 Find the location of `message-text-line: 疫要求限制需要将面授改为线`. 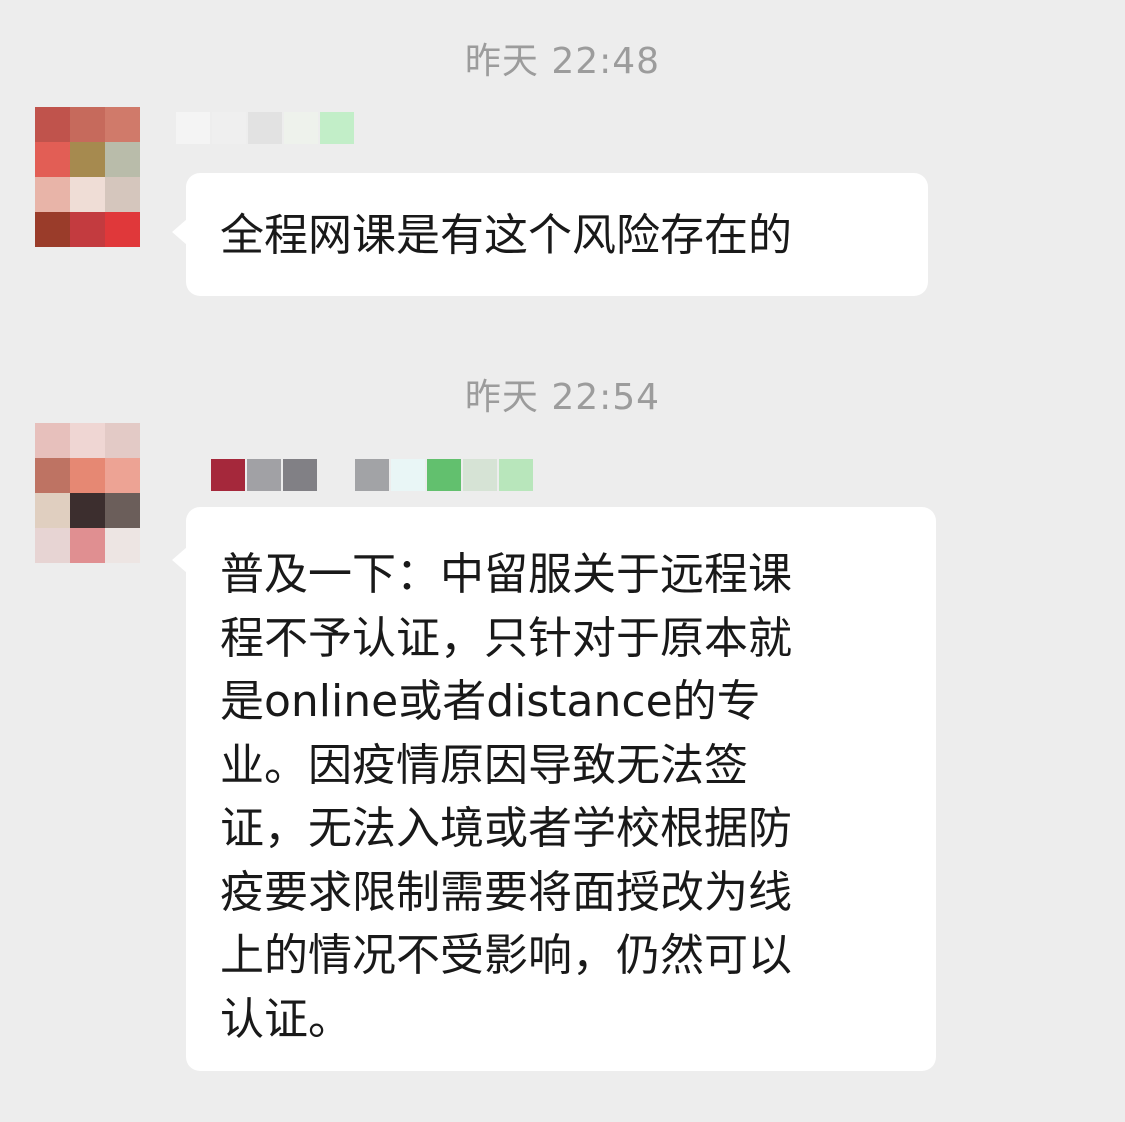

message-text-line: 疫要求限制需要将面授改为线 is located at coordinates (506, 892).